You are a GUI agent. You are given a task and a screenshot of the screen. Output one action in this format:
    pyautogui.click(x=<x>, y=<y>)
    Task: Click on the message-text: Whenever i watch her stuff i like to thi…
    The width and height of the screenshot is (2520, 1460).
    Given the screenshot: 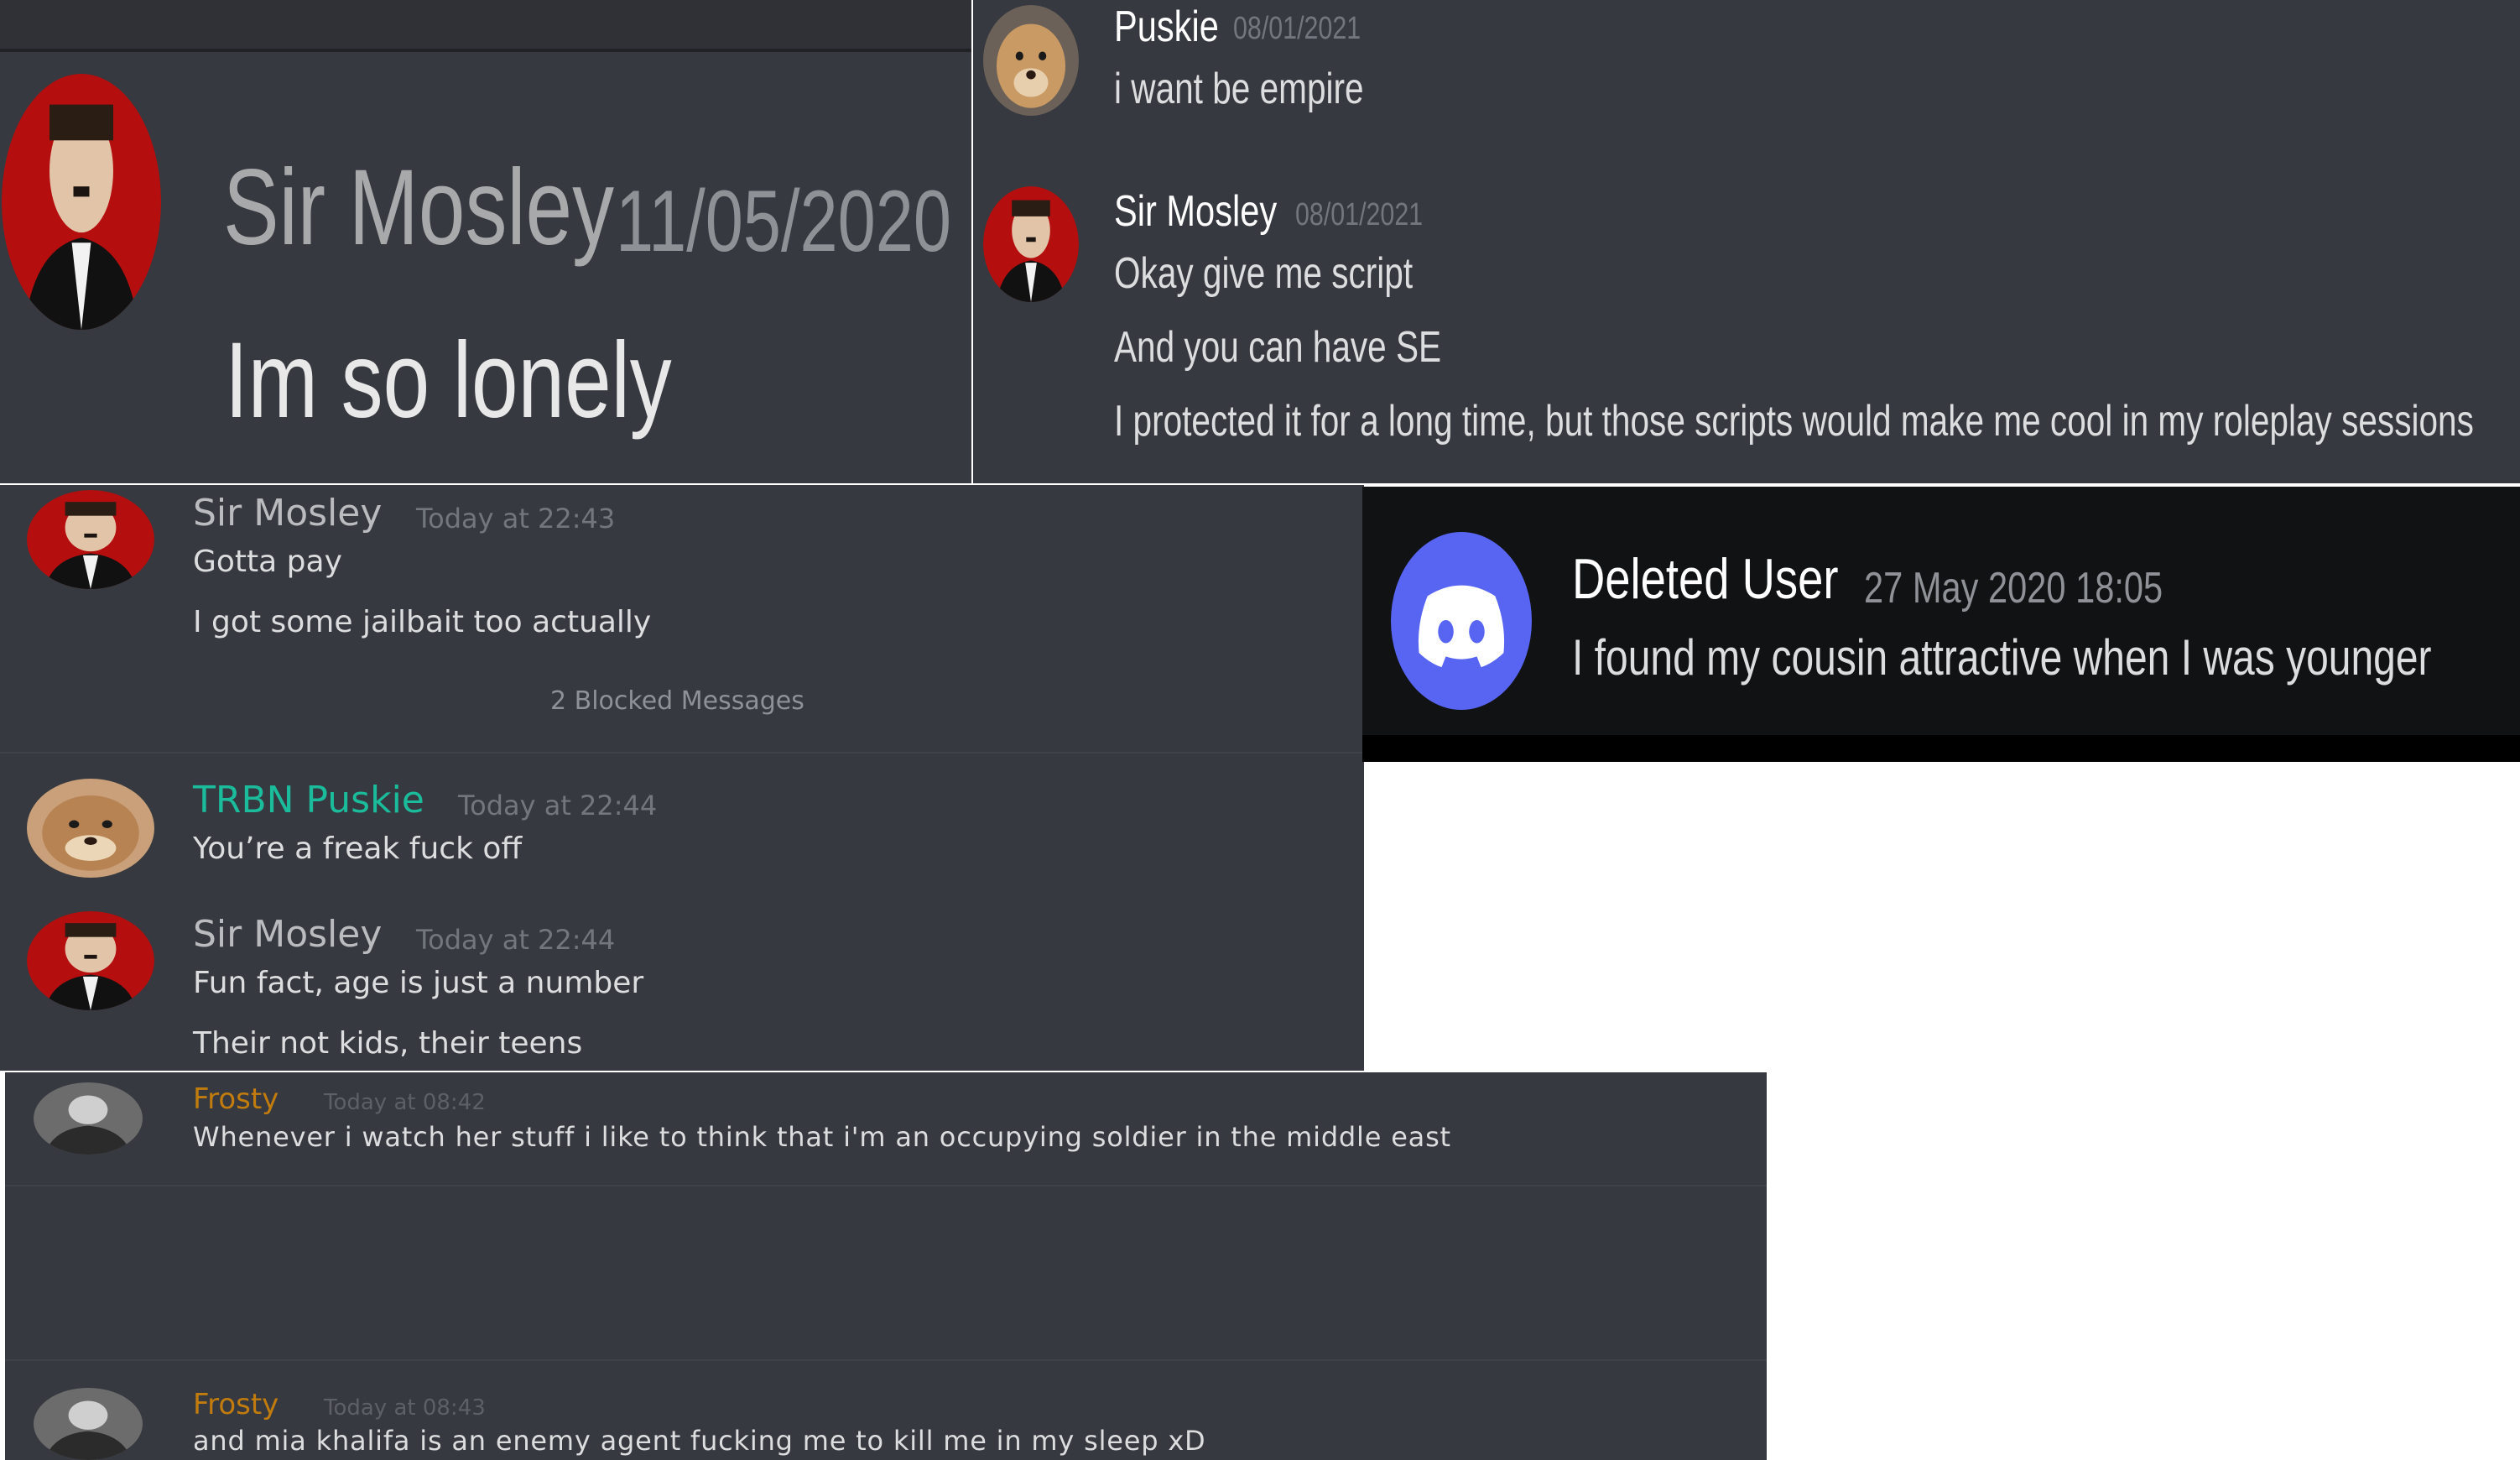 What is the action you would take?
    pyautogui.click(x=822, y=1137)
    